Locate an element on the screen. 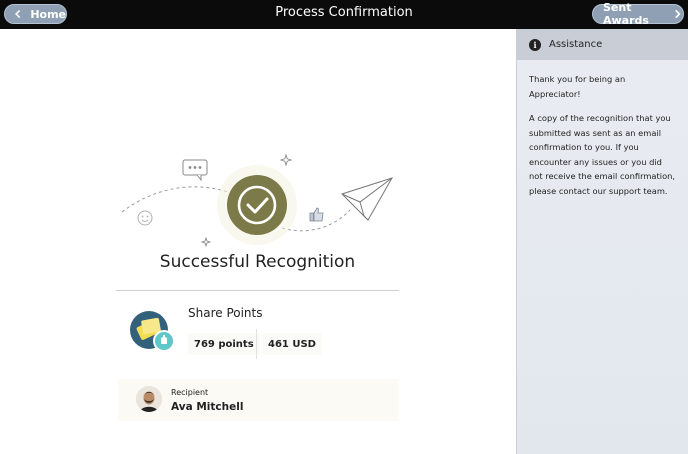  sent-awards-button: Sent Awards is located at coordinates (638, 14).